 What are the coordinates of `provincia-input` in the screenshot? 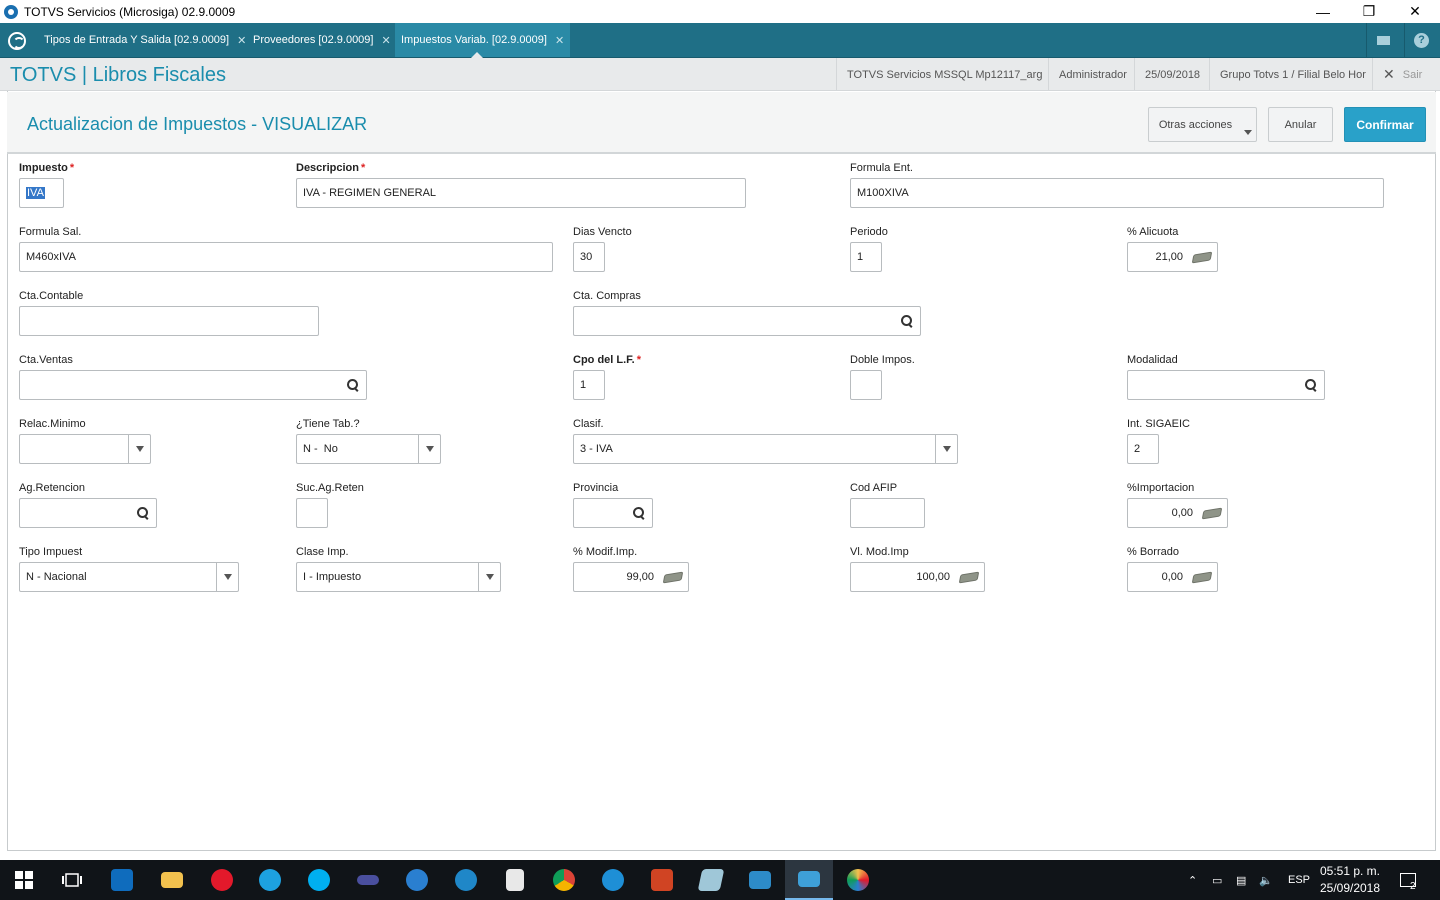 It's located at (613, 513).